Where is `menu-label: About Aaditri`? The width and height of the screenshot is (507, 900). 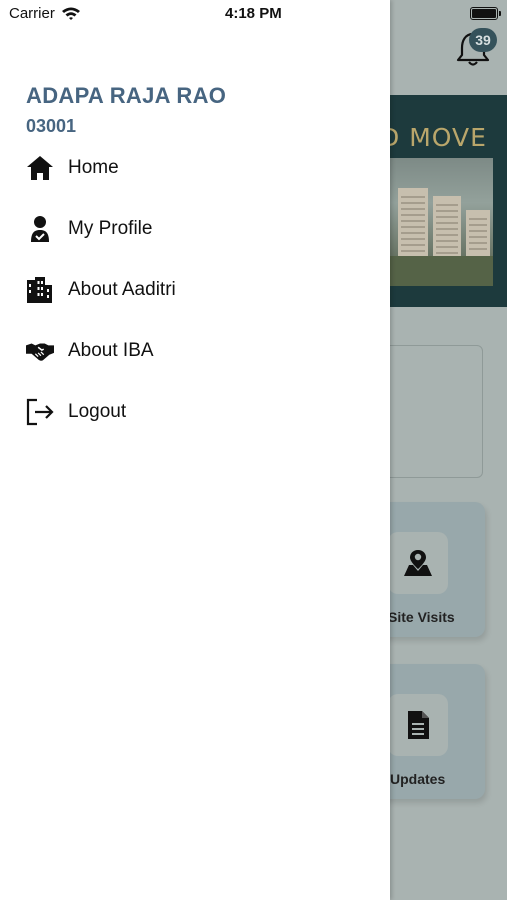 menu-label: About Aaditri is located at coordinates (122, 289).